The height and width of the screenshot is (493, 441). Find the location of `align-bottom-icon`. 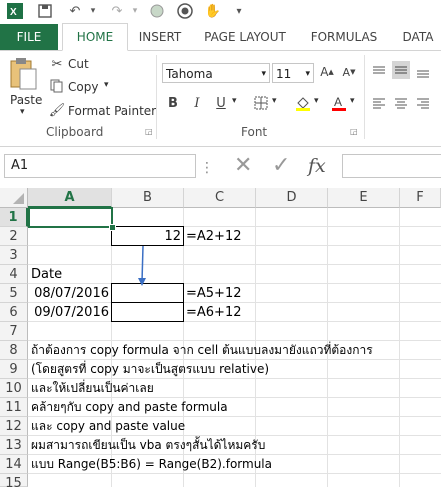

align-bottom-icon is located at coordinates (423, 72).